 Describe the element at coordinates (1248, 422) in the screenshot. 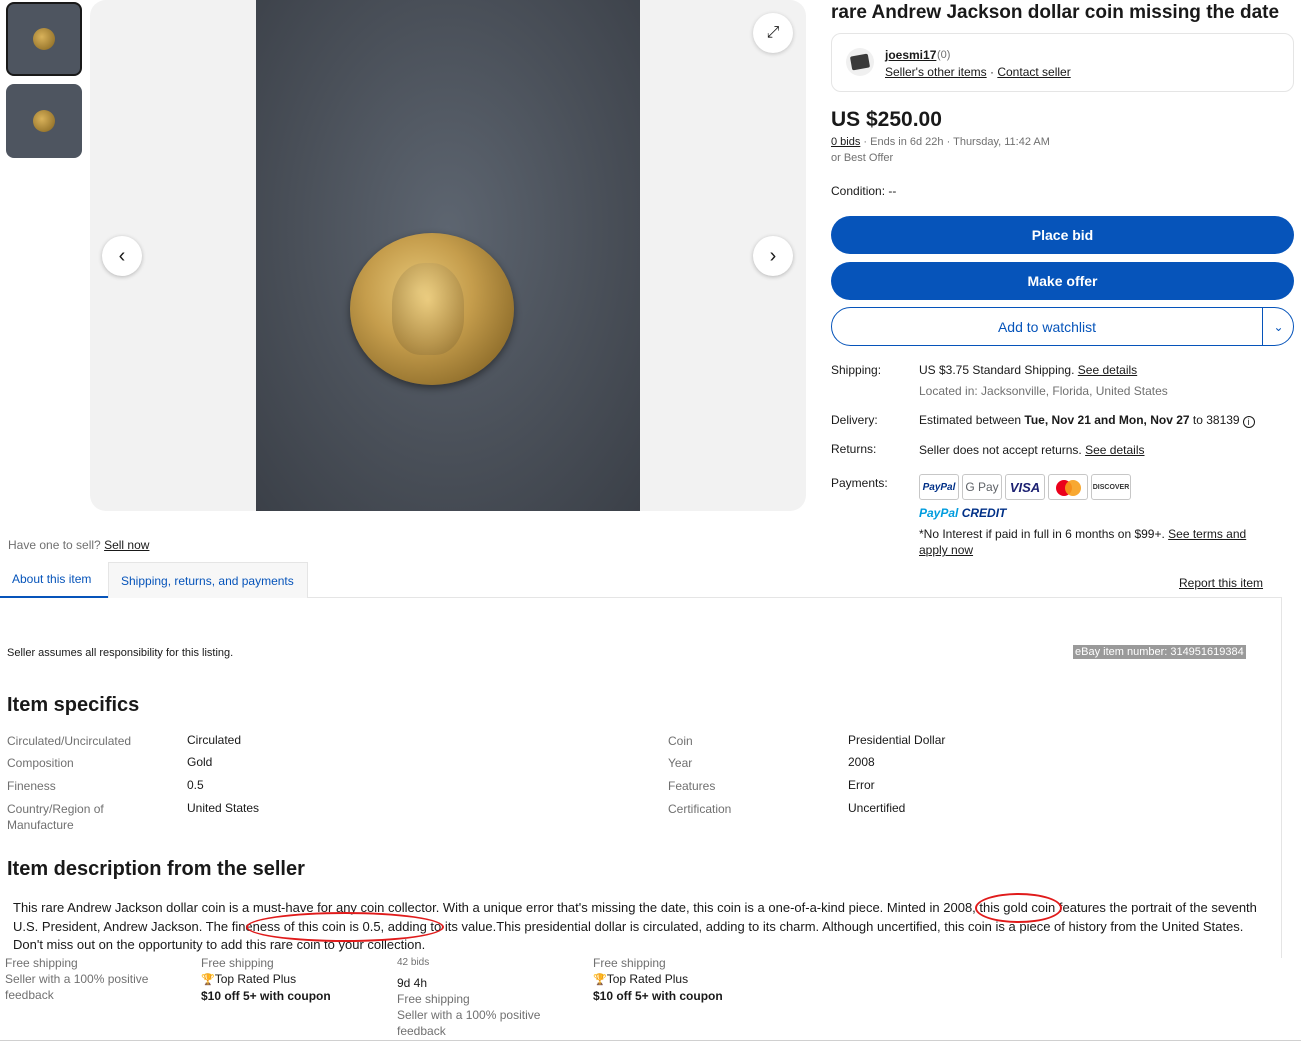

I see `info-icon: i` at that location.